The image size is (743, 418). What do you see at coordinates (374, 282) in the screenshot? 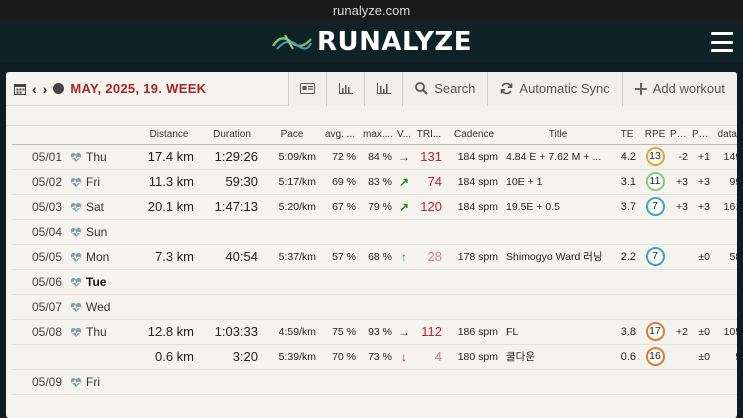
I see `table-row: 05/06 Tue` at bounding box center [374, 282].